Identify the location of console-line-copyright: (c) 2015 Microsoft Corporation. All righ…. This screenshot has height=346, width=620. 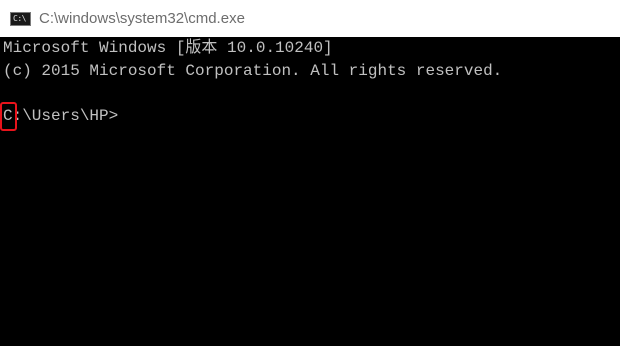
(253, 71).